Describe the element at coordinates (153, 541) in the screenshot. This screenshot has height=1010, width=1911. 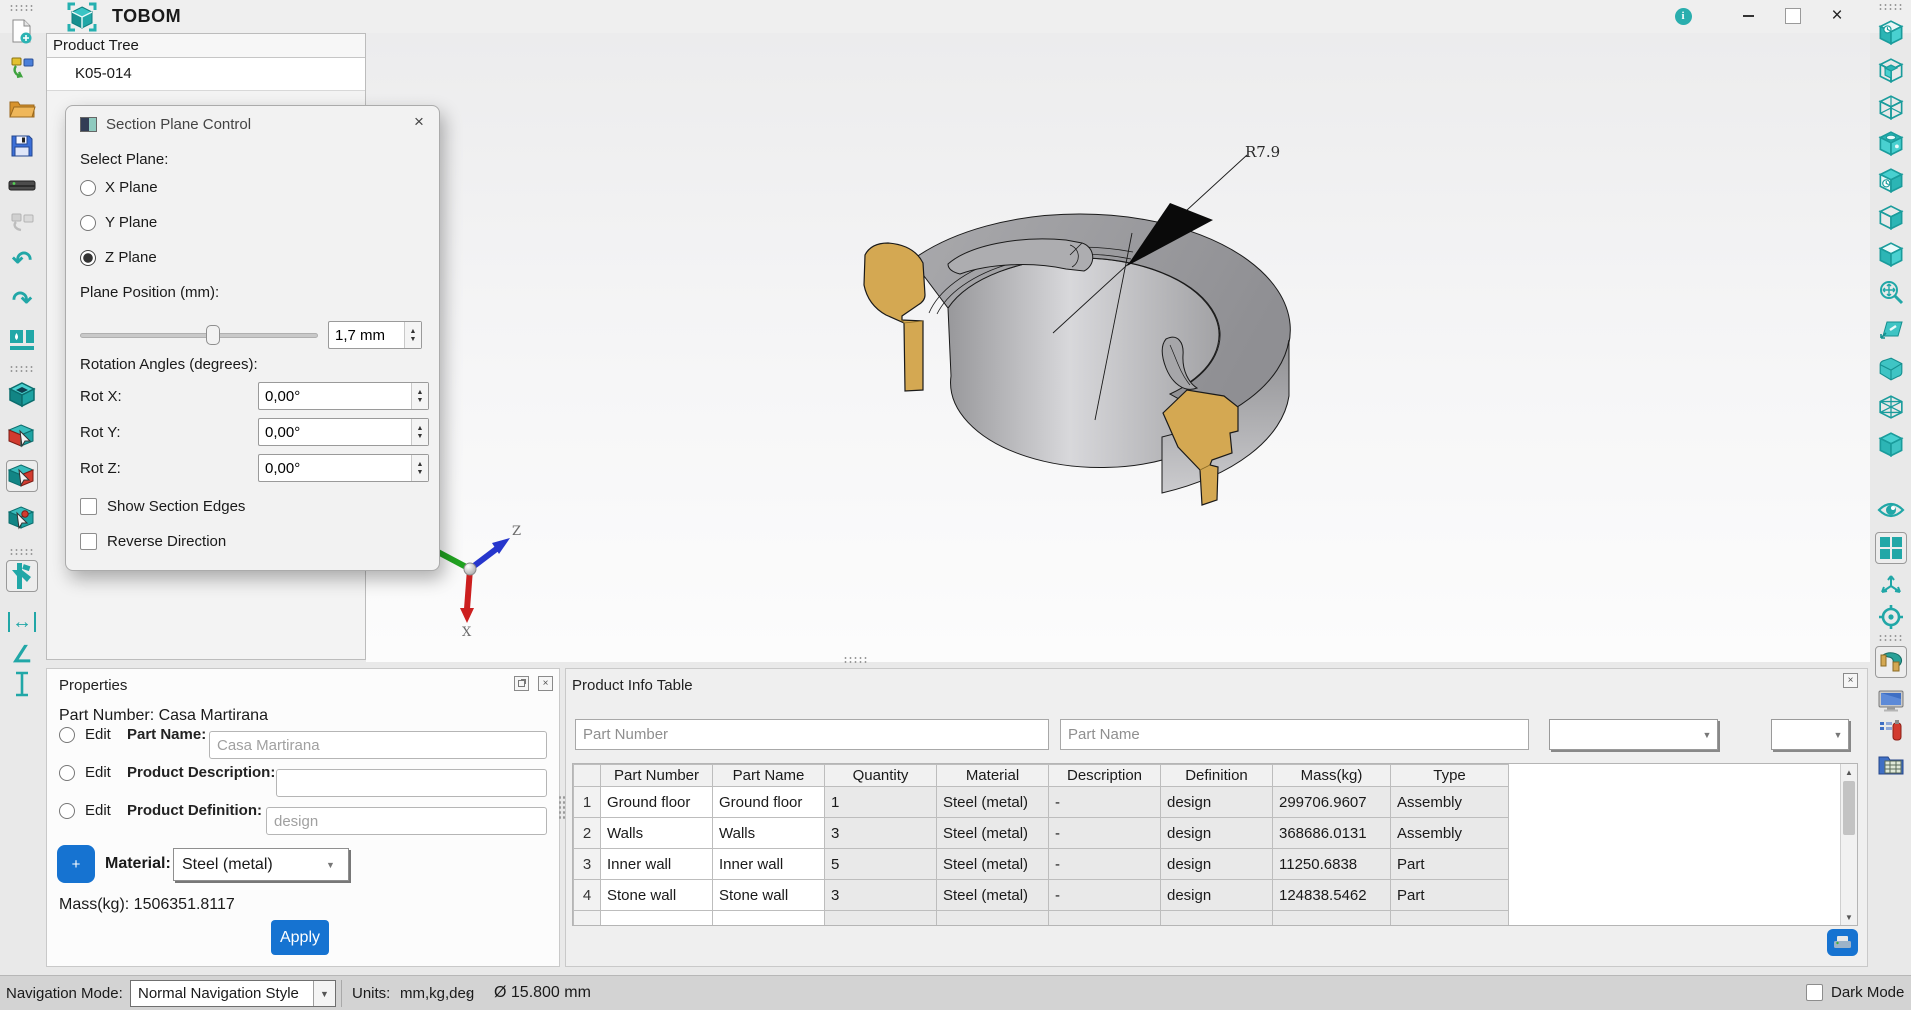
I see `reverse-direction-checkbox: Reverse Direction` at that location.